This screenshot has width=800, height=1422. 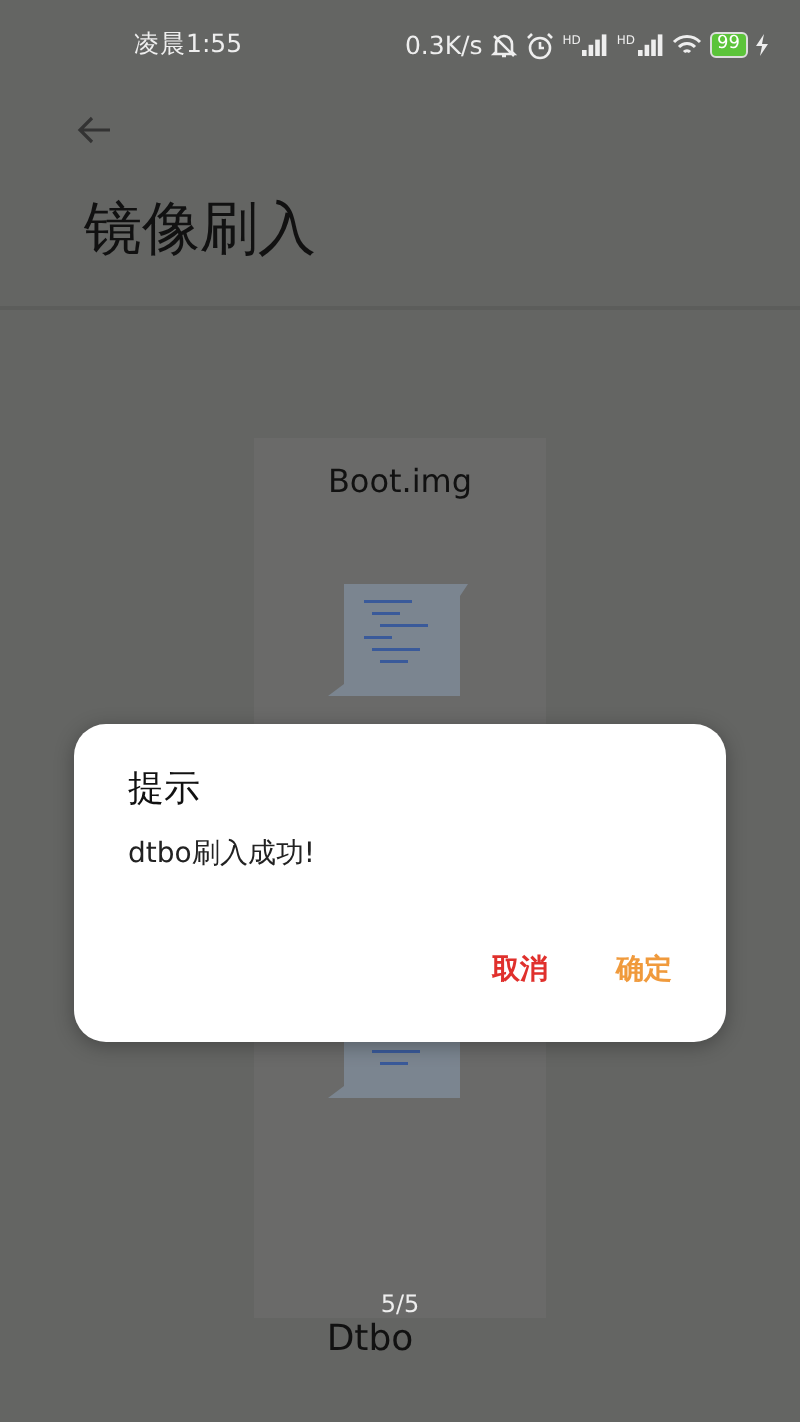 I want to click on dialog-title: 提示, so click(x=165, y=789).